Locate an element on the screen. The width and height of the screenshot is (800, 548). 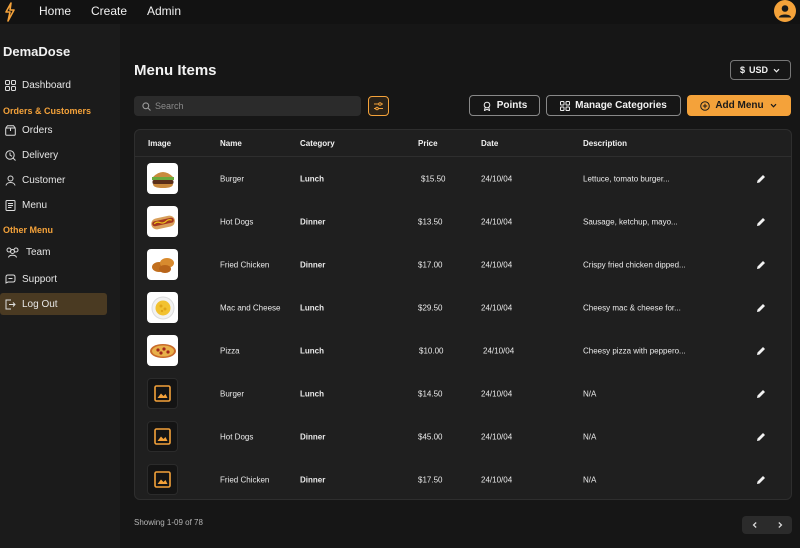
add-menu-label: Add Menu is located at coordinates (739, 105).